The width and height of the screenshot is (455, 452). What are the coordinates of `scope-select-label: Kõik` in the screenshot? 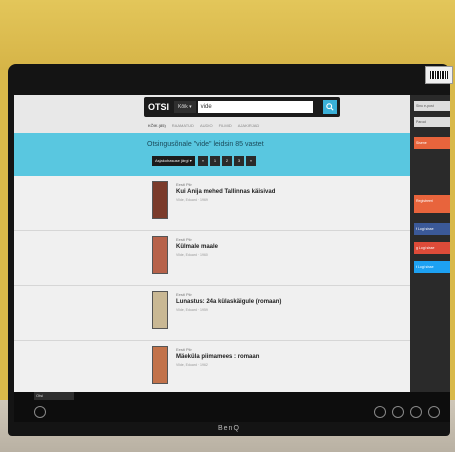 It's located at (183, 107).